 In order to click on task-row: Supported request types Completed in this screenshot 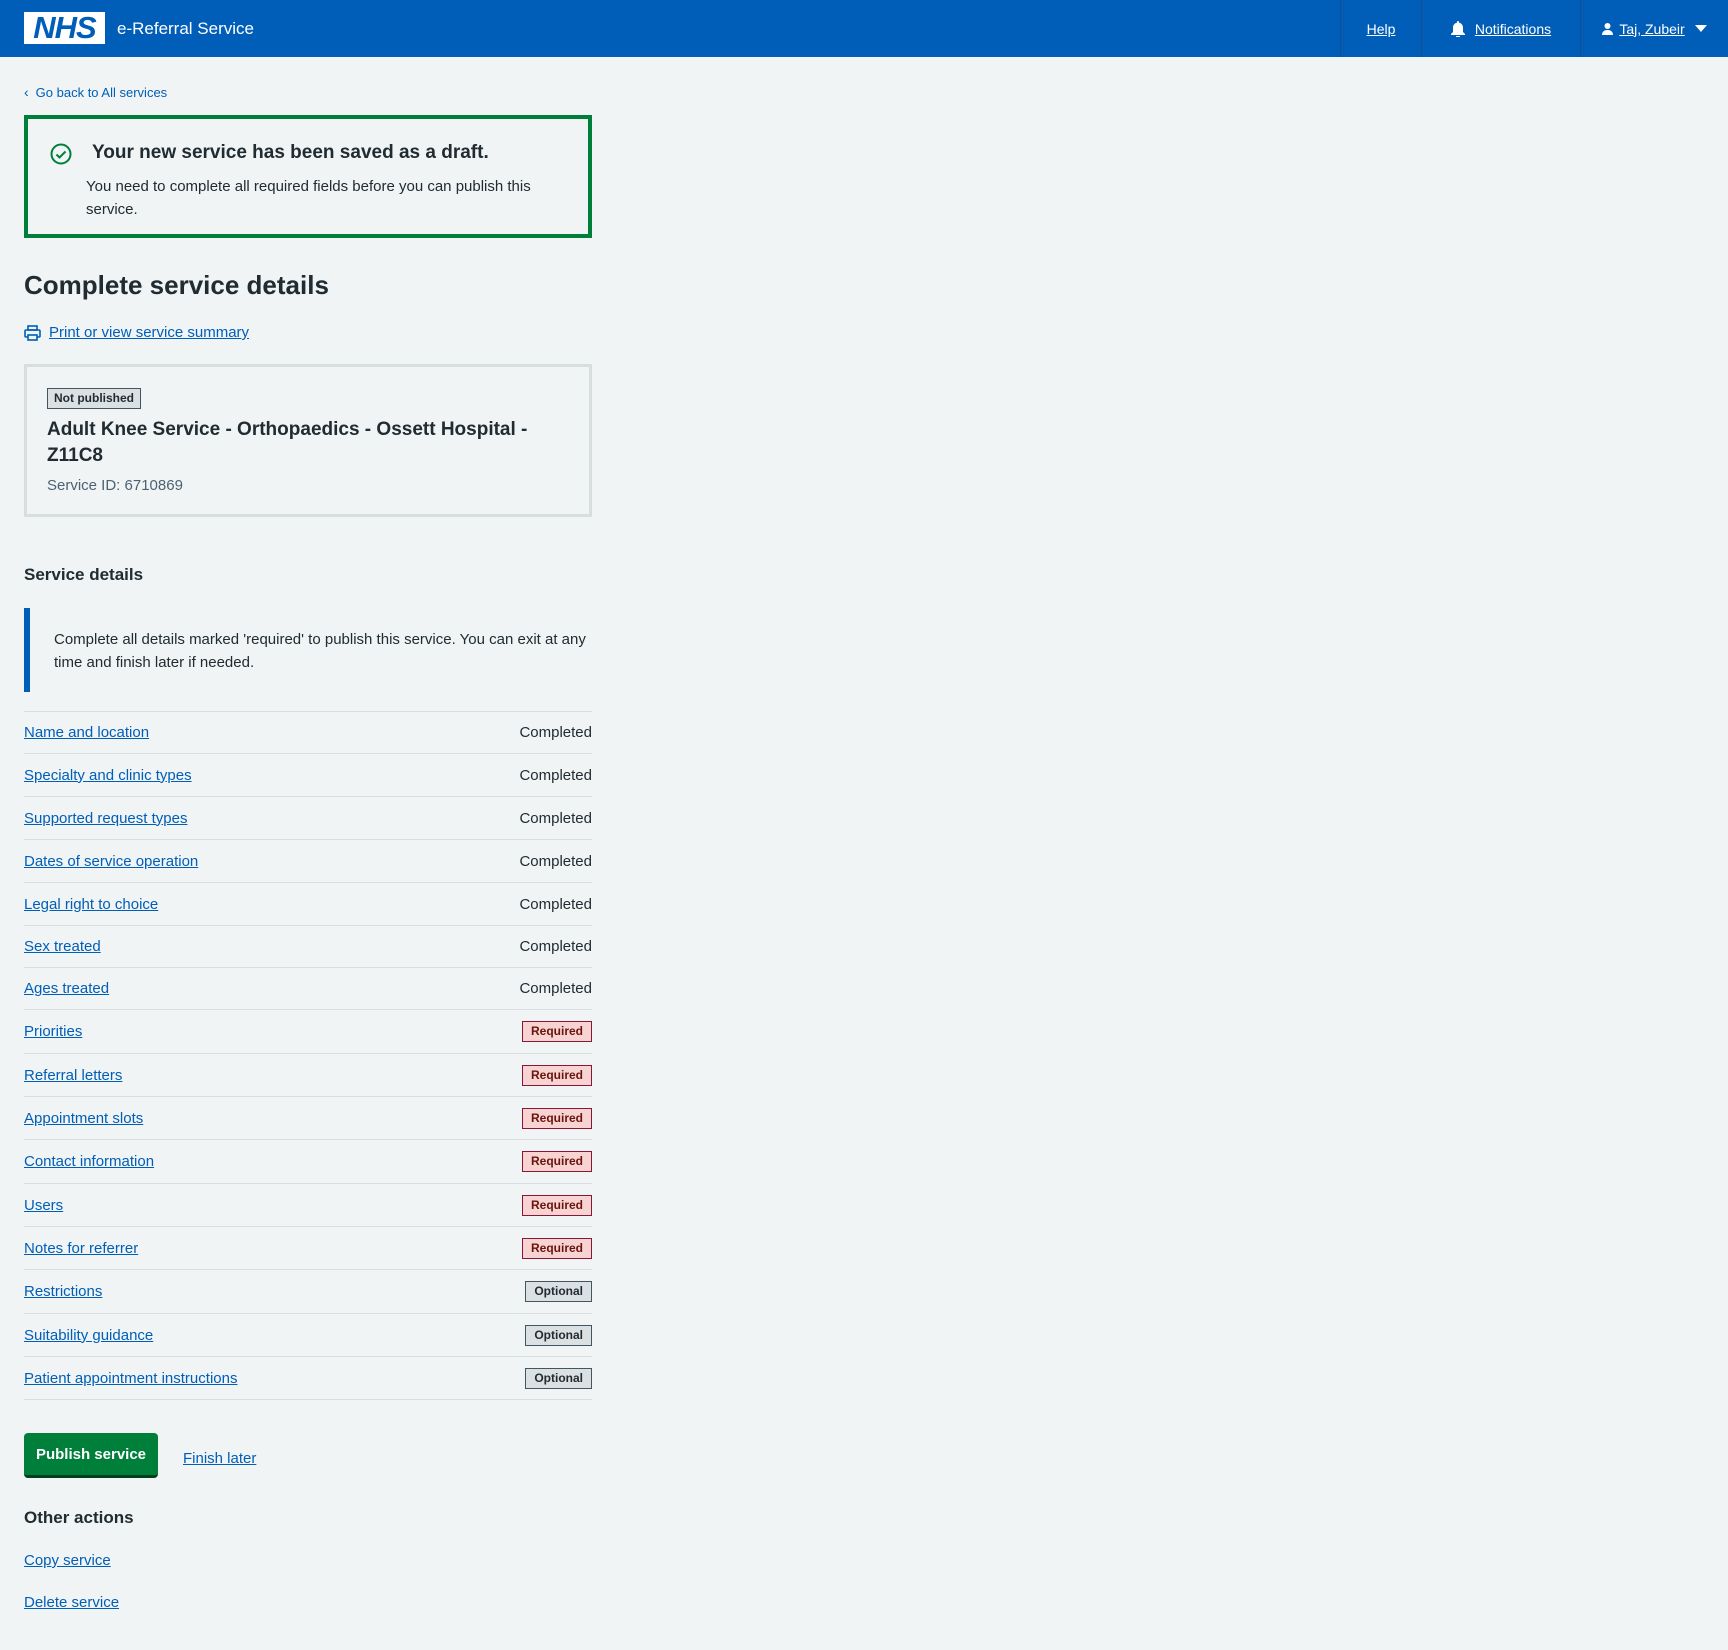, I will do `click(308, 817)`.